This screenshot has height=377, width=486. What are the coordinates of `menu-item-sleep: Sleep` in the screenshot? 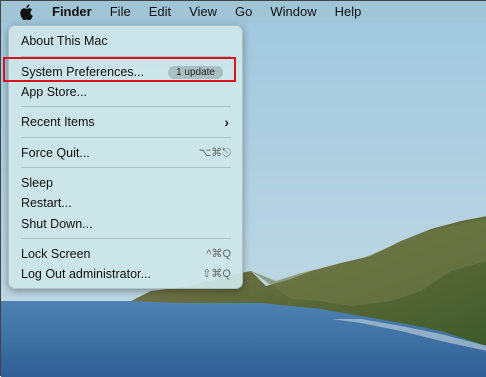 It's located at (126, 183).